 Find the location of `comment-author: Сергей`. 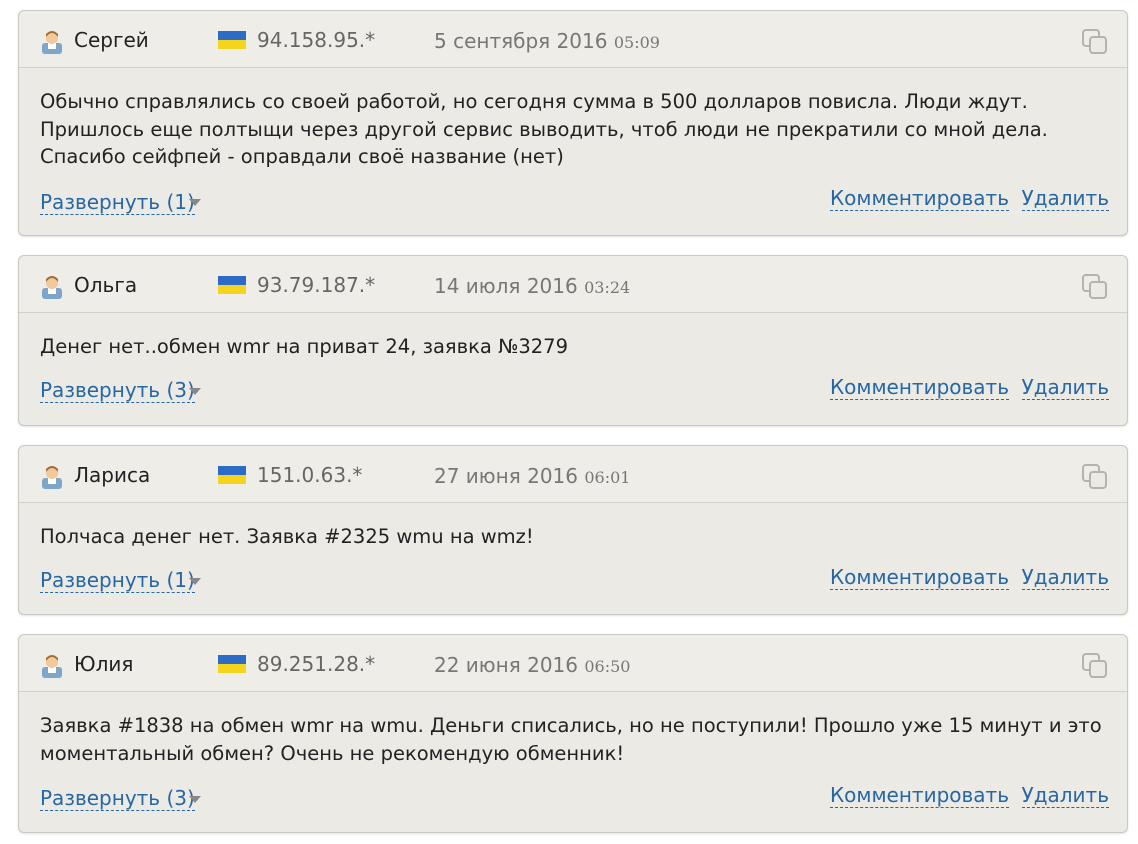

comment-author: Сергей is located at coordinates (111, 40).